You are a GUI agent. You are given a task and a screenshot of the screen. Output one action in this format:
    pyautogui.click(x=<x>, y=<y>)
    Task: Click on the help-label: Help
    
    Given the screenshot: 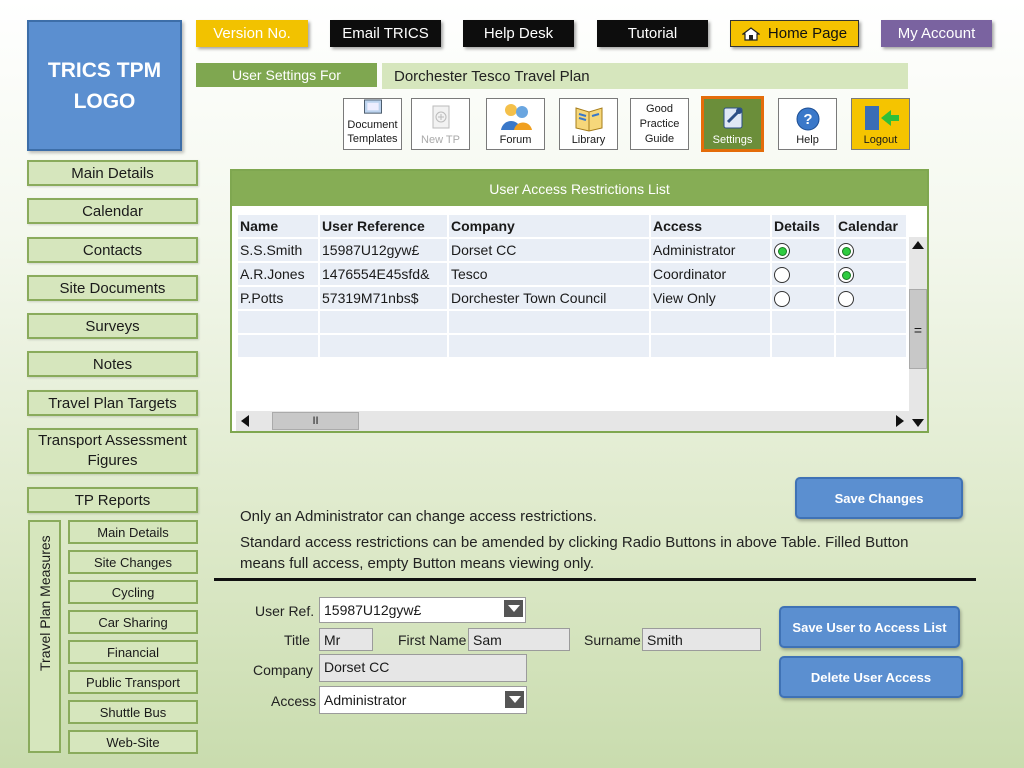 What is the action you would take?
    pyautogui.click(x=807, y=140)
    